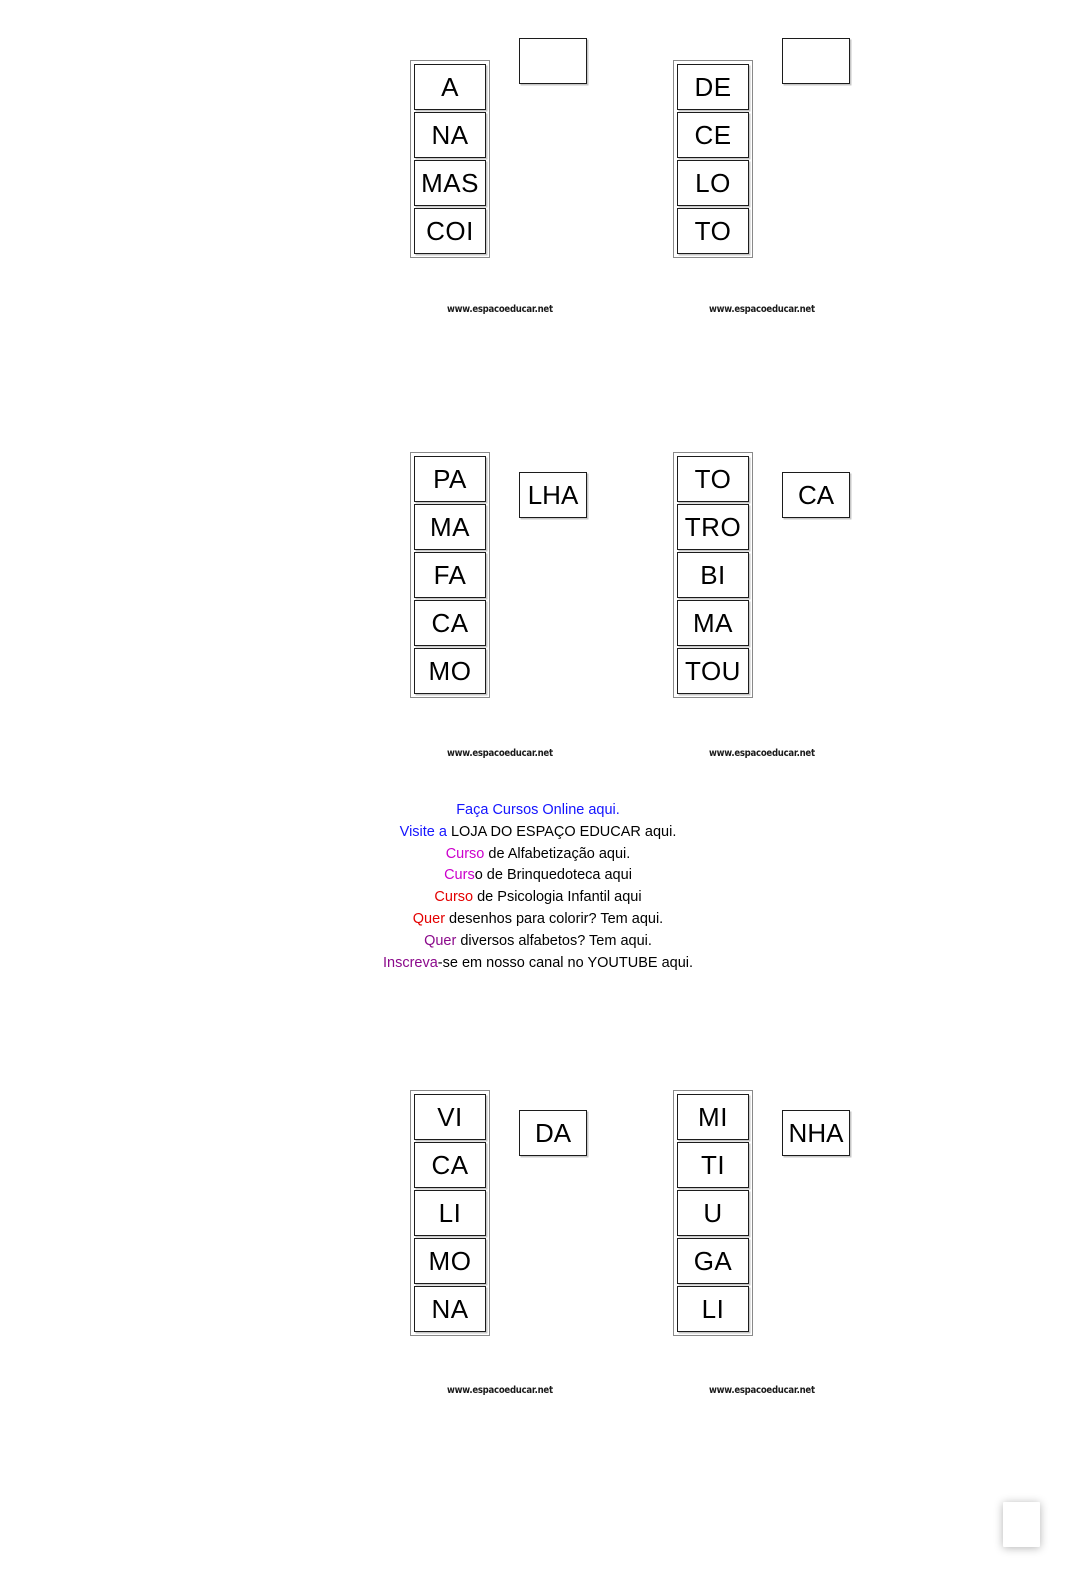 The width and height of the screenshot is (1076, 1570). What do you see at coordinates (554, 918) in the screenshot?
I see `promo-text-segment: desenhos para colorir? Tem aqui.` at bounding box center [554, 918].